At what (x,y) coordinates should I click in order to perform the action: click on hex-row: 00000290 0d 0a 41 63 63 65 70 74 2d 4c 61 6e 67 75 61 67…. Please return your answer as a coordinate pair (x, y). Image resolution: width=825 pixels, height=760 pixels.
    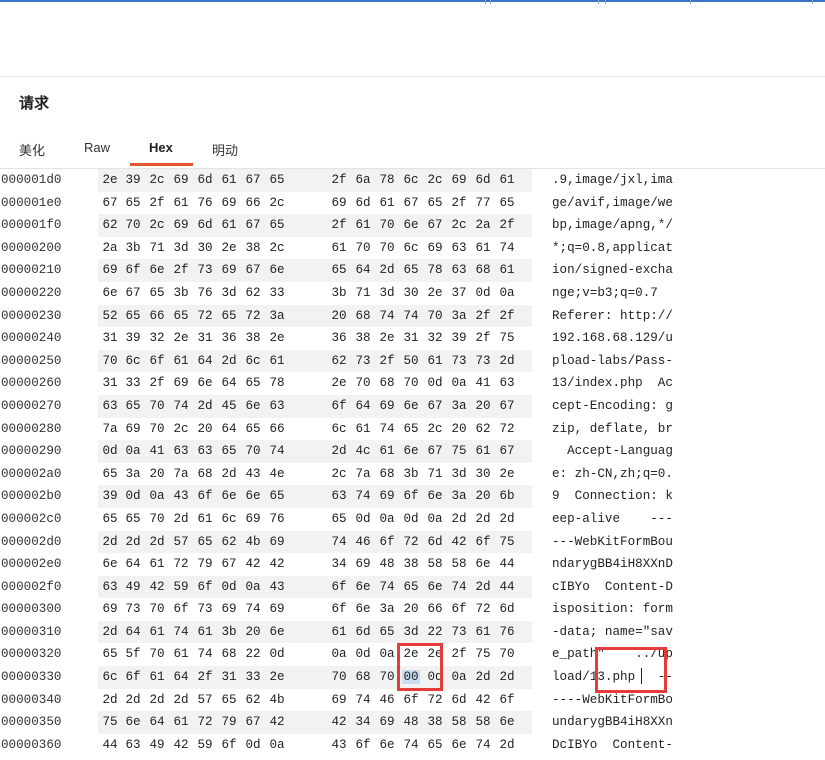
    Looking at the image, I should click on (412, 451).